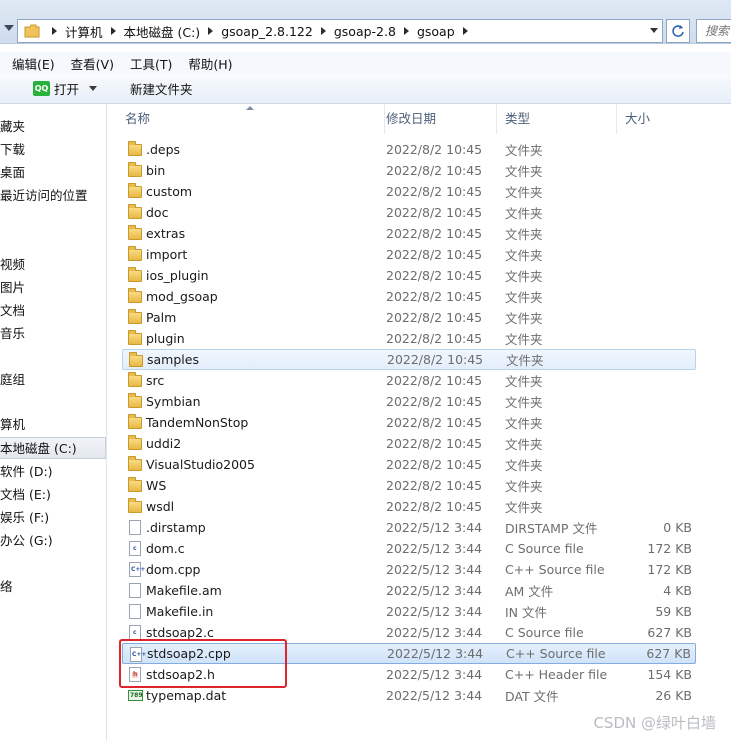 The width and height of the screenshot is (731, 741). What do you see at coordinates (654, 30) in the screenshot?
I see `address-dropdown-icon` at bounding box center [654, 30].